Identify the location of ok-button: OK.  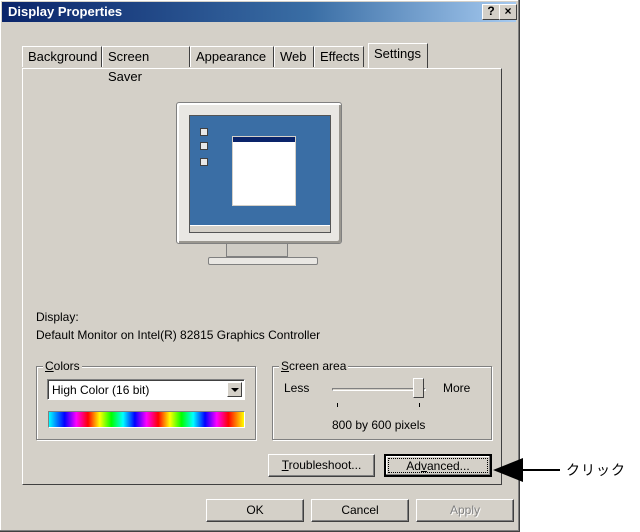
(255, 510).